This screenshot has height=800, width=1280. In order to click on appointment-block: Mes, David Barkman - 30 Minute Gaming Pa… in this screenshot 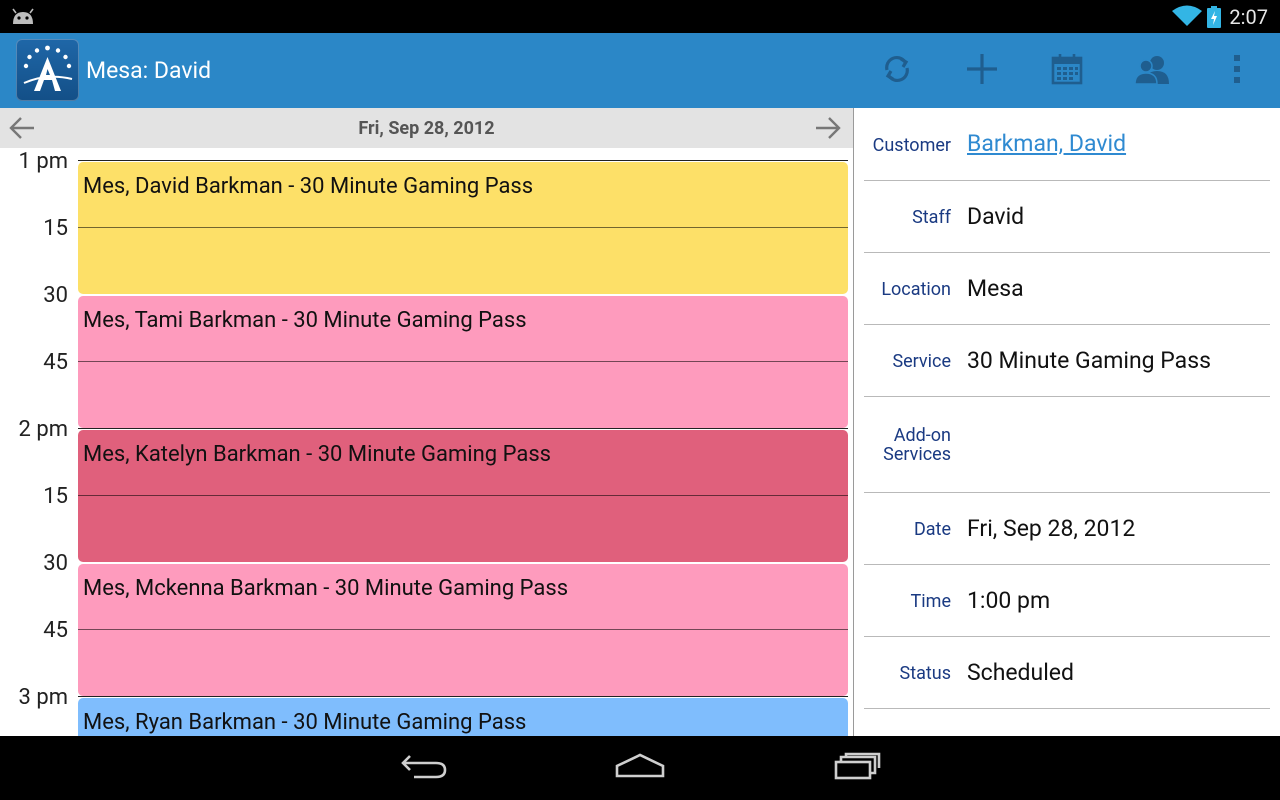, I will do `click(463, 228)`.